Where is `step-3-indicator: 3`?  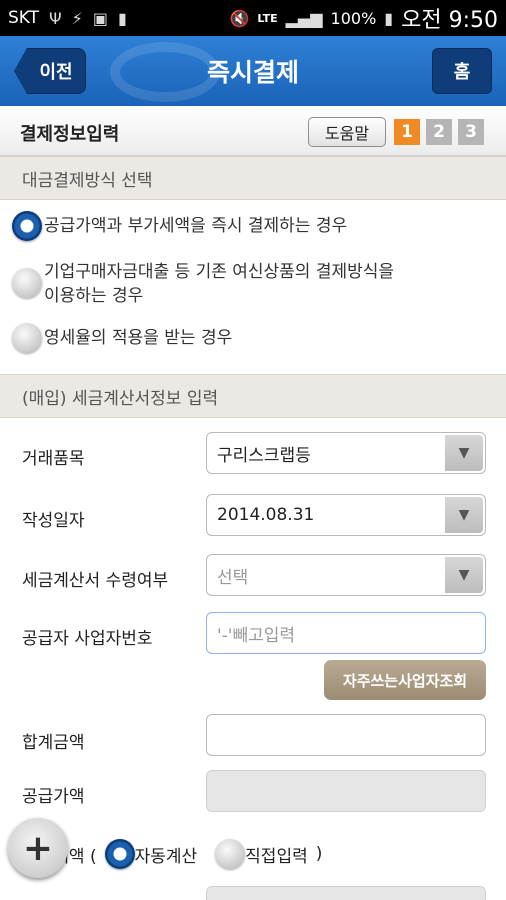 step-3-indicator: 3 is located at coordinates (471, 132).